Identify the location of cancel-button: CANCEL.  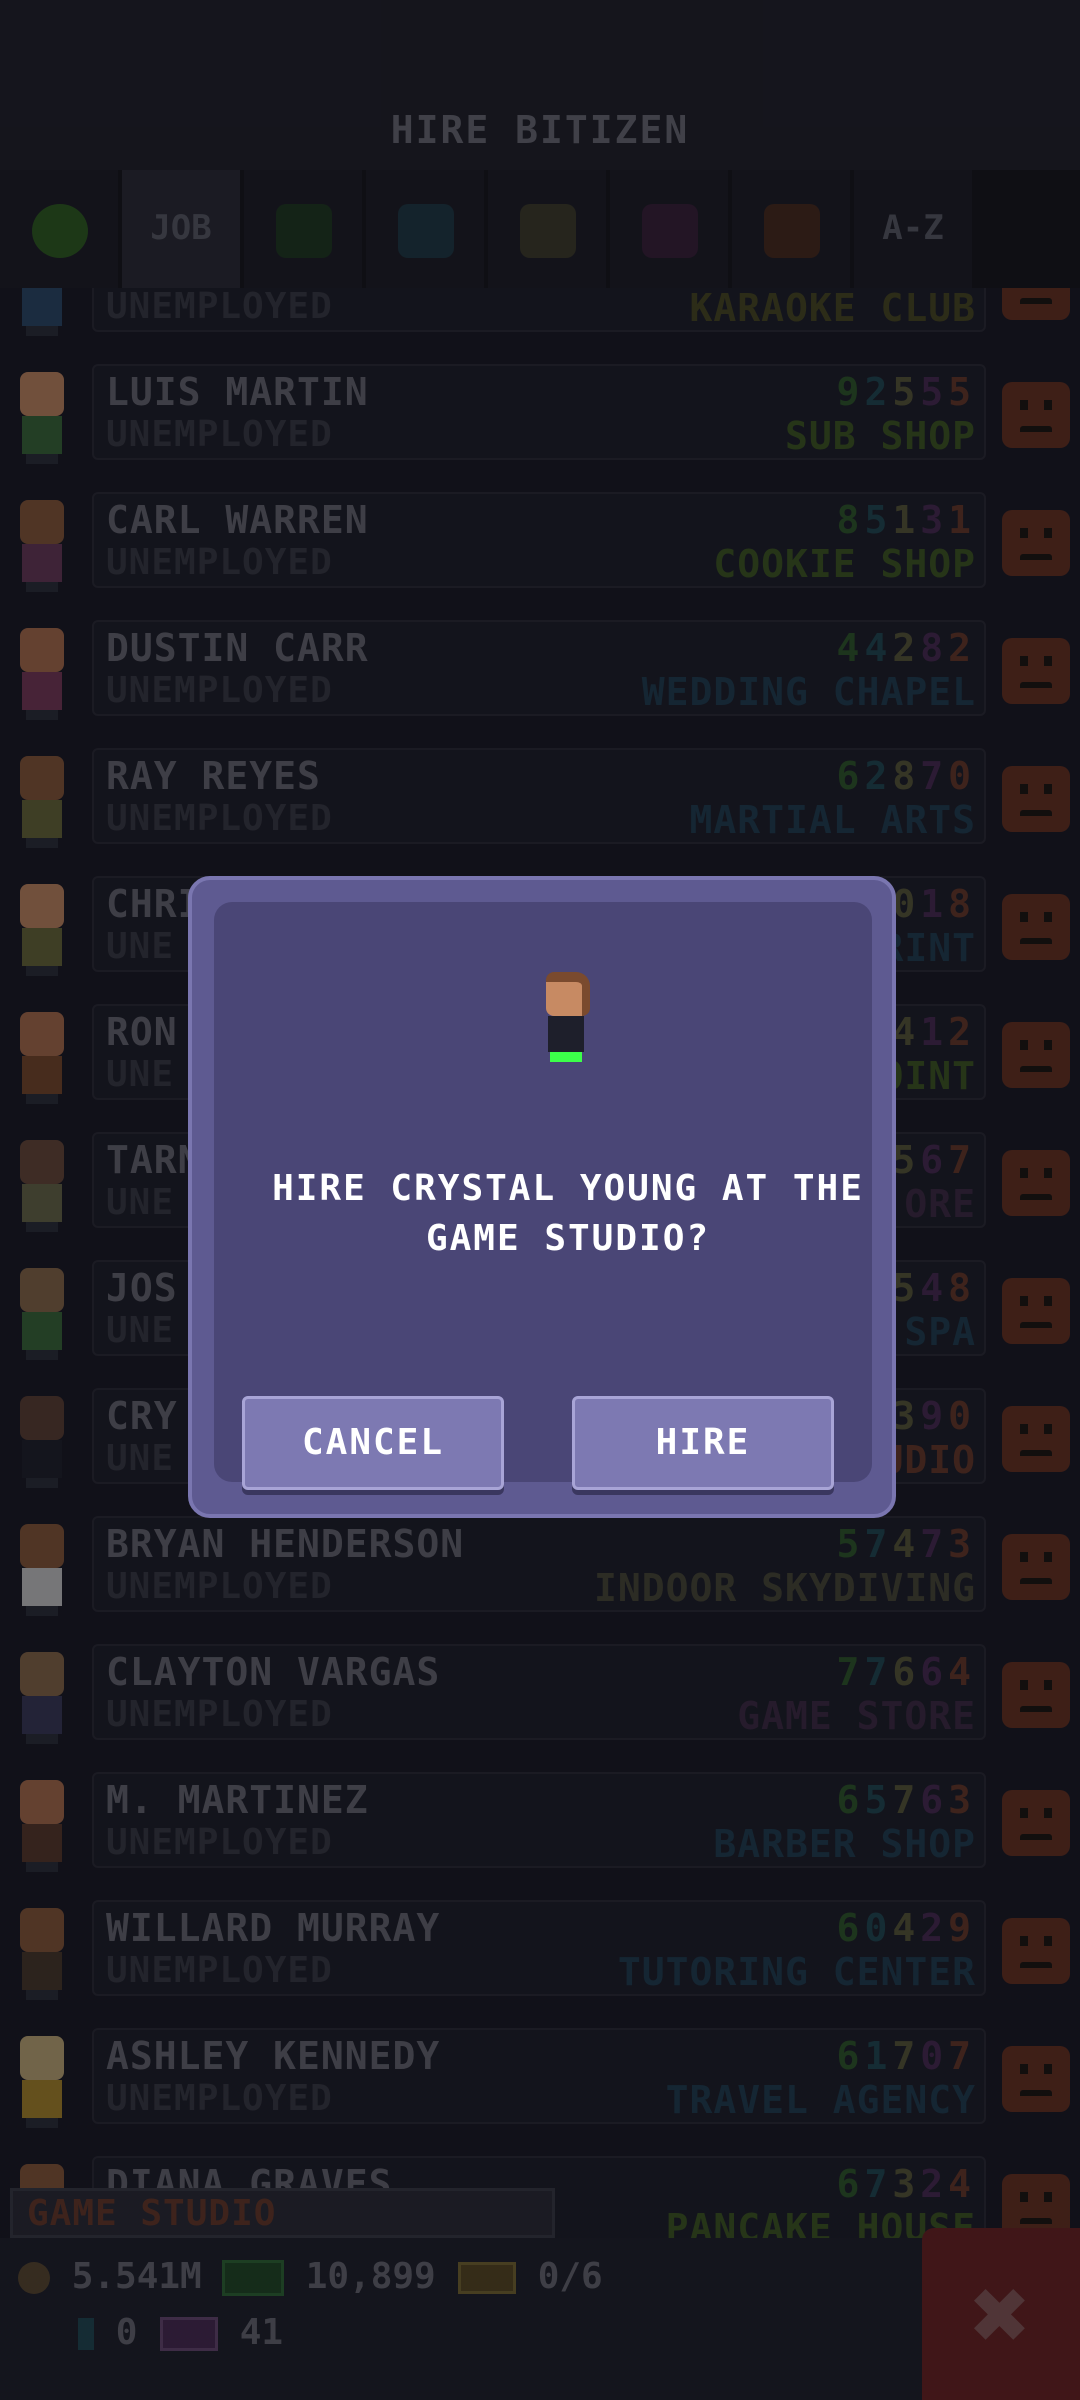
(373, 1443).